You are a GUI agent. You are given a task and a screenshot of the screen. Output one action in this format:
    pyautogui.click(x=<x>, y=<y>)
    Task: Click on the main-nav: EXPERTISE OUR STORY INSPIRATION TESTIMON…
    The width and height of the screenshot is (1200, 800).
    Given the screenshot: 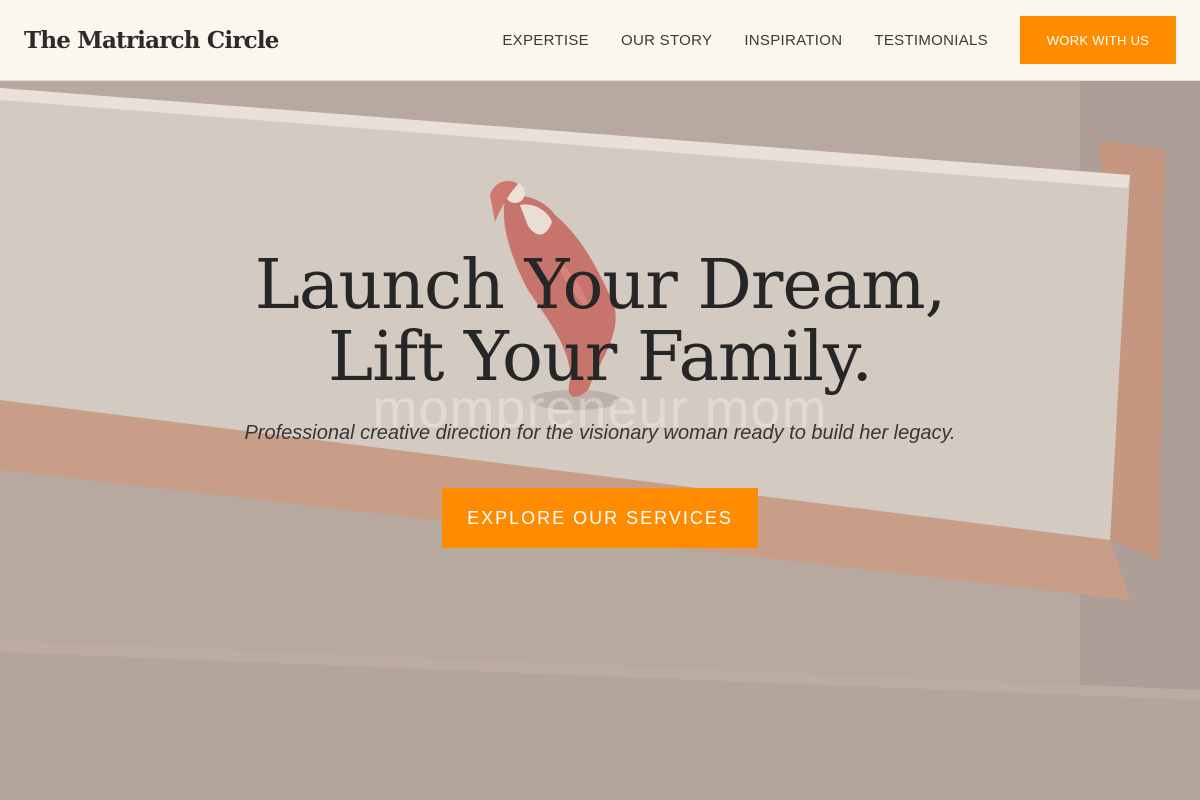 What is the action you would take?
    pyautogui.click(x=745, y=40)
    